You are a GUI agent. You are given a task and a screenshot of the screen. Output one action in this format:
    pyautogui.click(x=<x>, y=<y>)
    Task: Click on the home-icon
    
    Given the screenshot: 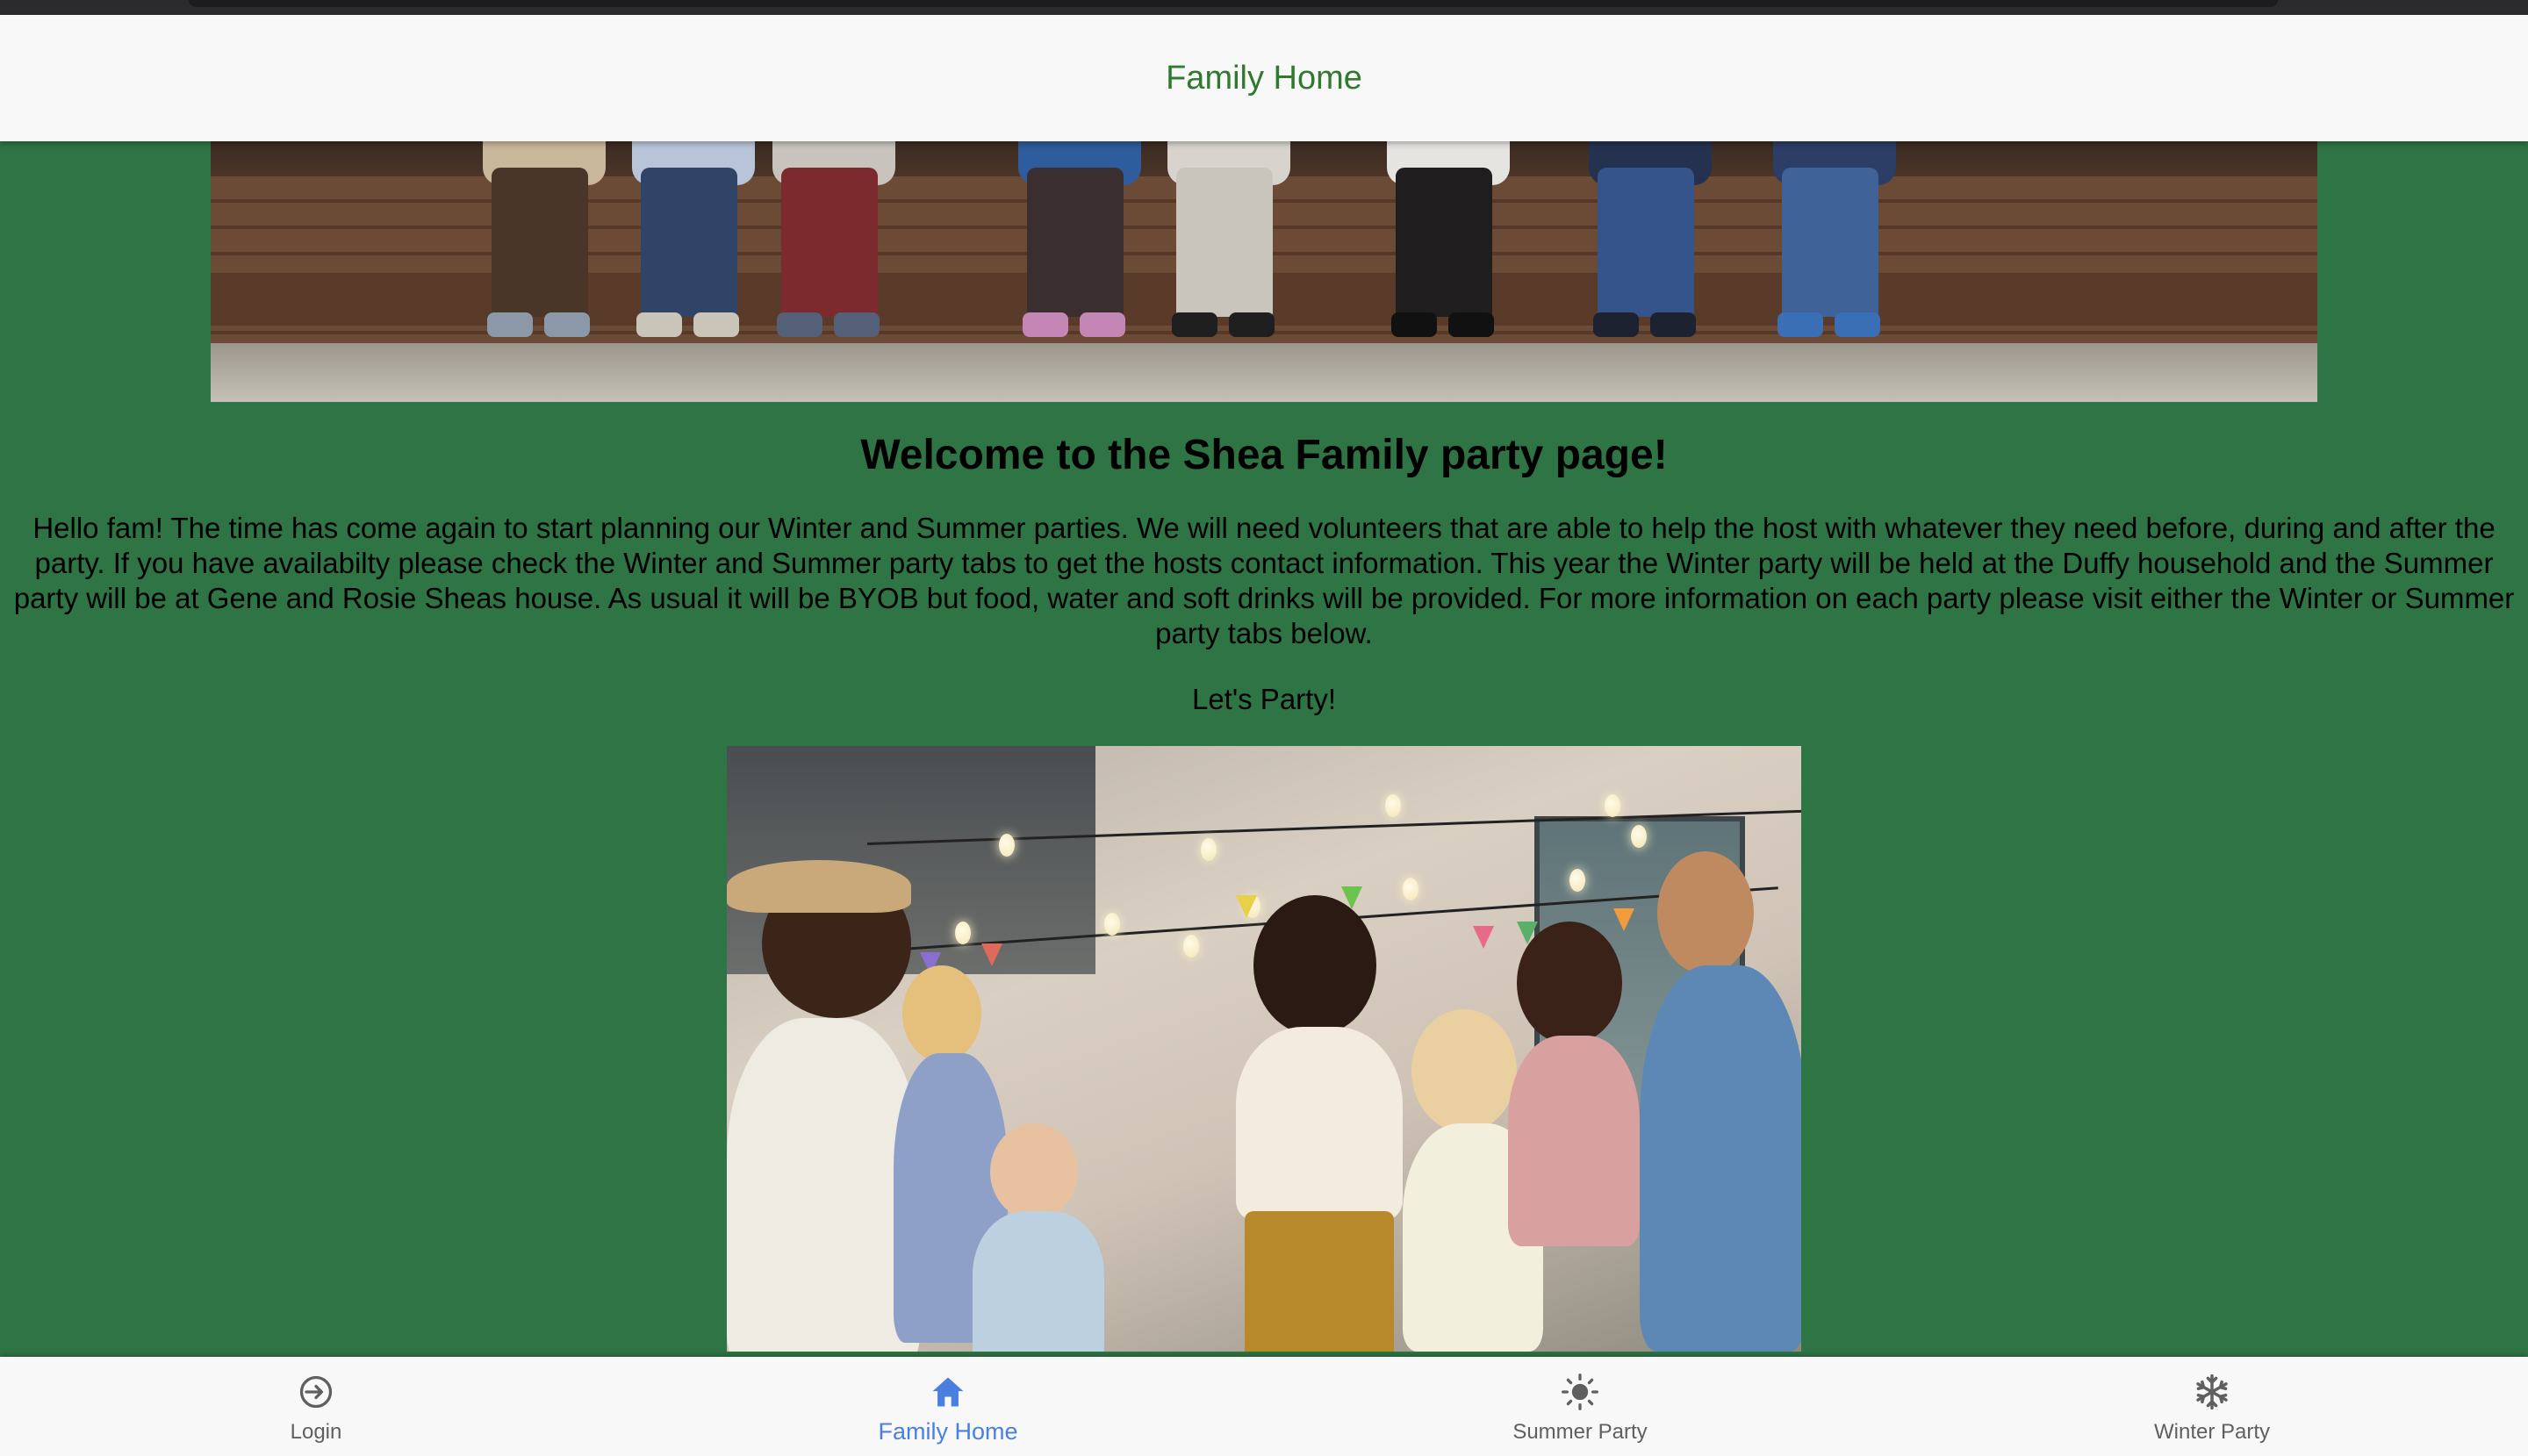 What is the action you would take?
    pyautogui.click(x=948, y=1392)
    